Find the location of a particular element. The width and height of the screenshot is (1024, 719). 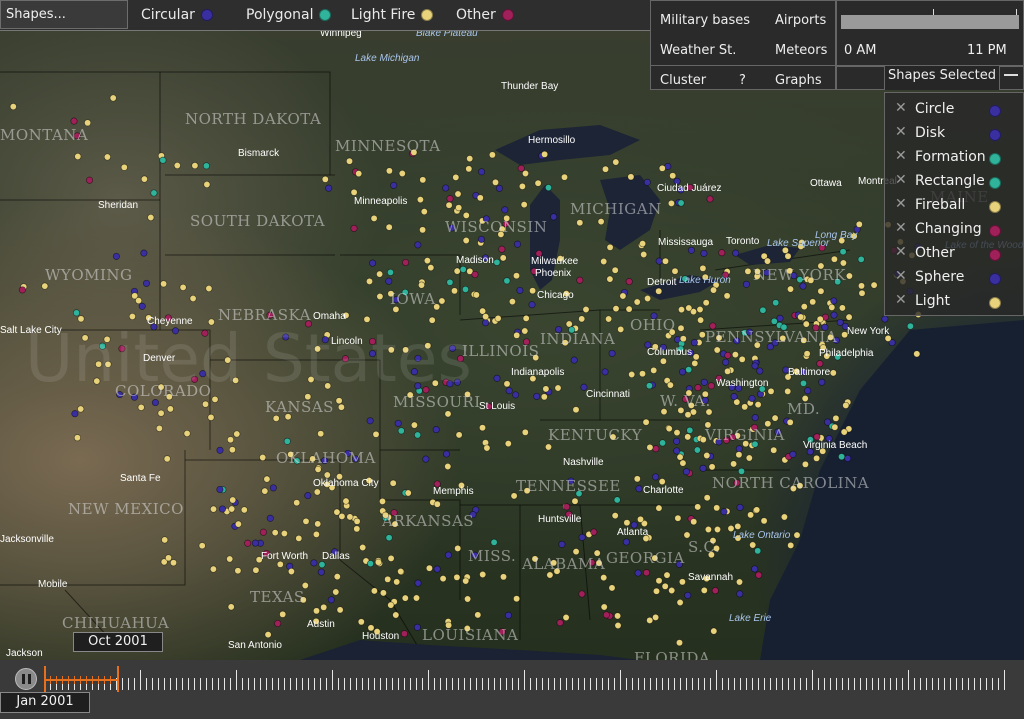

shape-row-sphere: ✕ Sphere is located at coordinates (954, 279).